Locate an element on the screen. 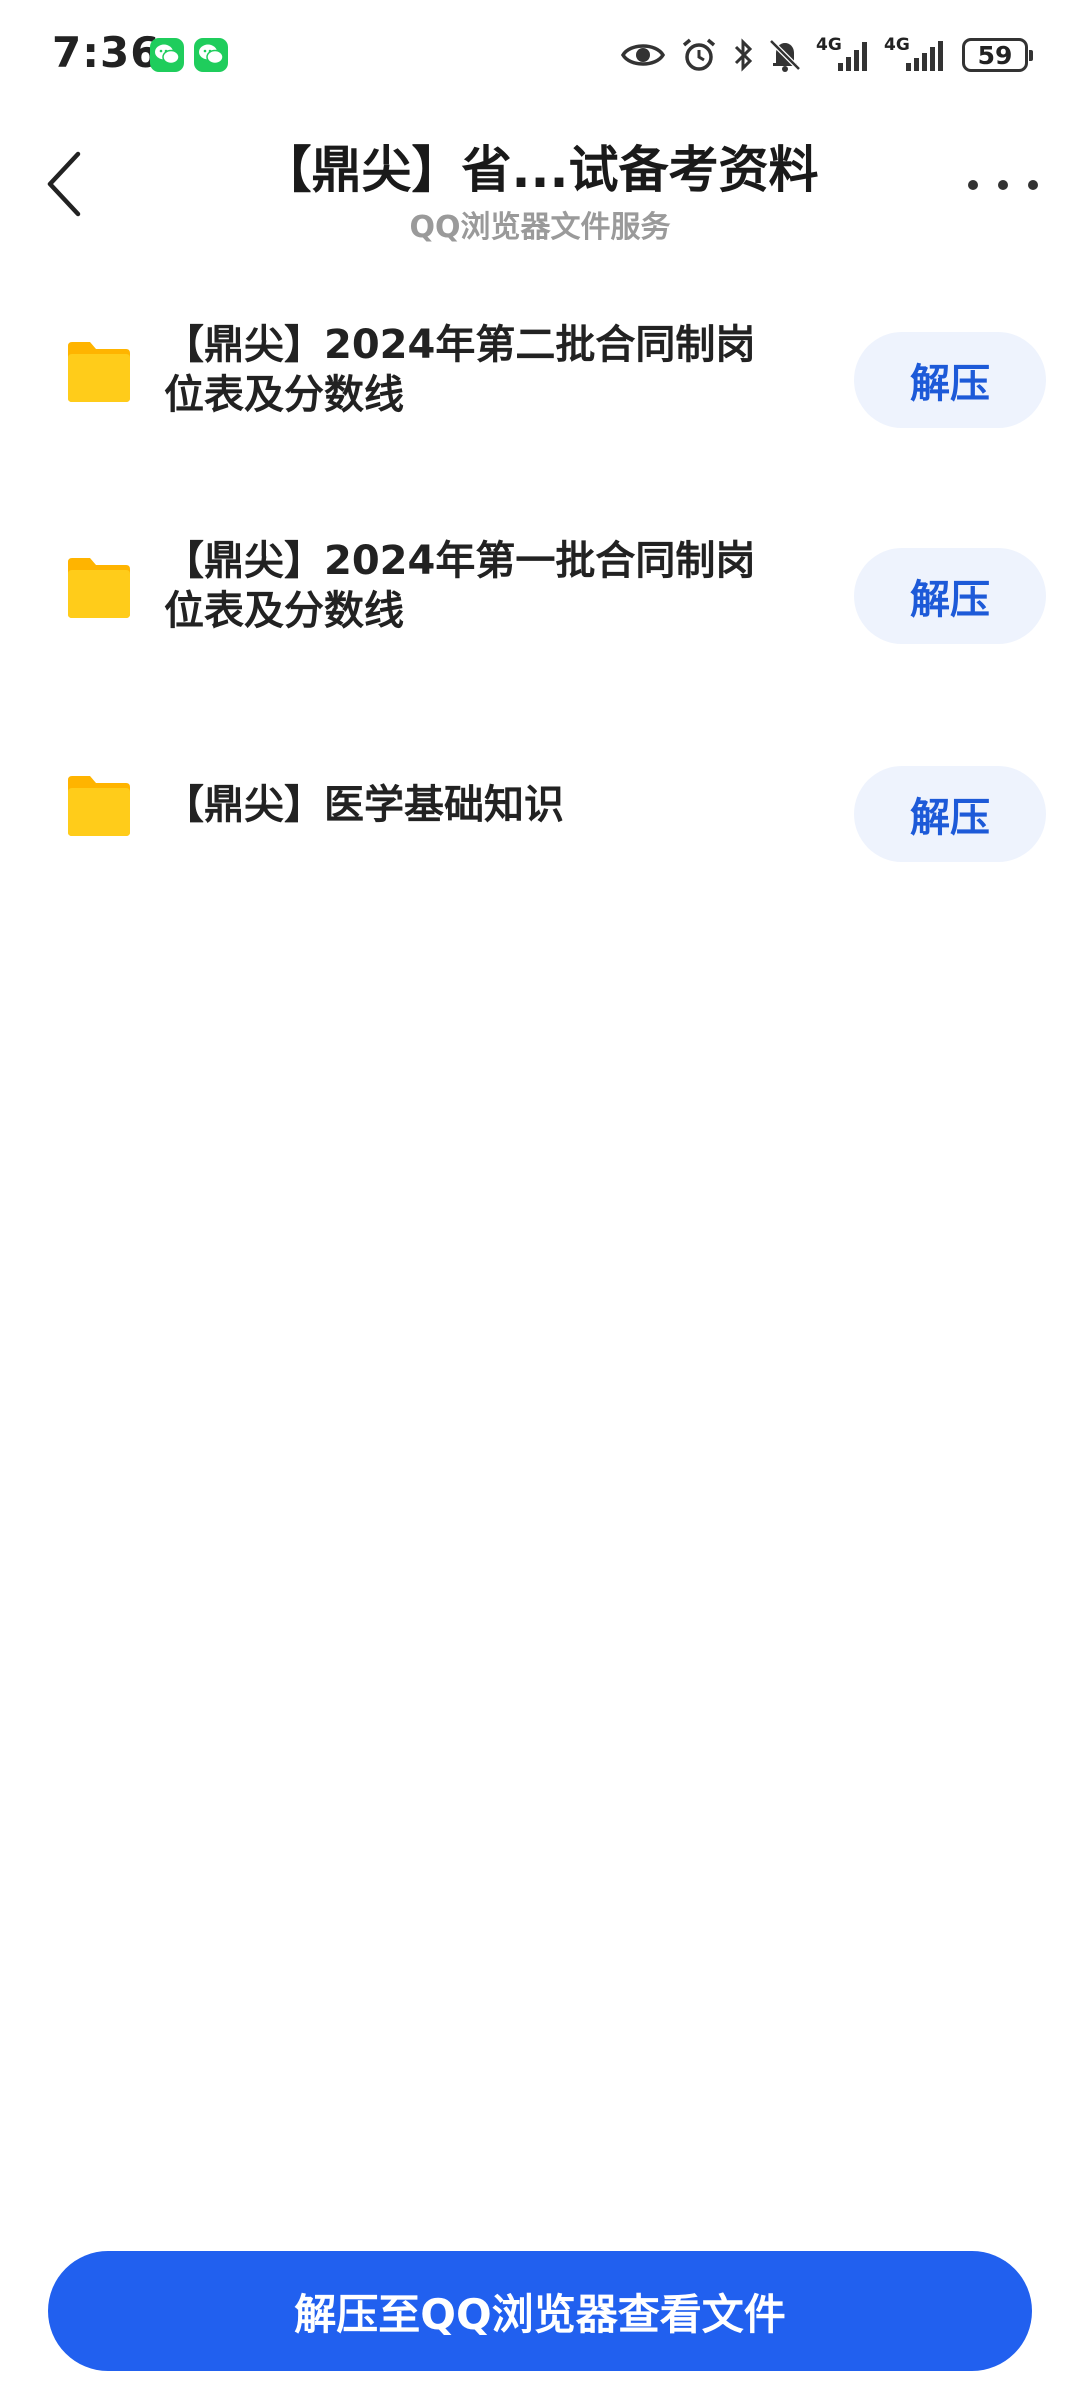 The height and width of the screenshot is (2400, 1080). status-icons: 4G 4G 59 is located at coordinates (826, 55).